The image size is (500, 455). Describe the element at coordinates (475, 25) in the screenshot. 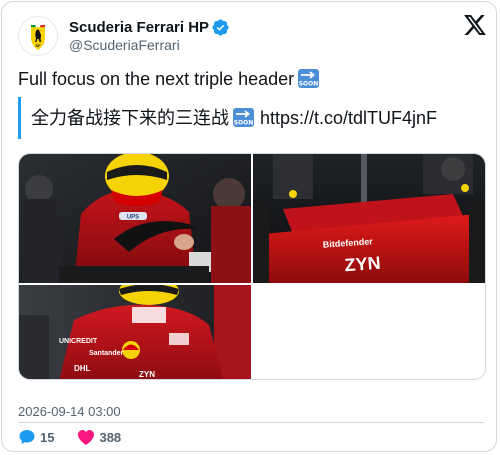

I see `x-logo-icon` at that location.